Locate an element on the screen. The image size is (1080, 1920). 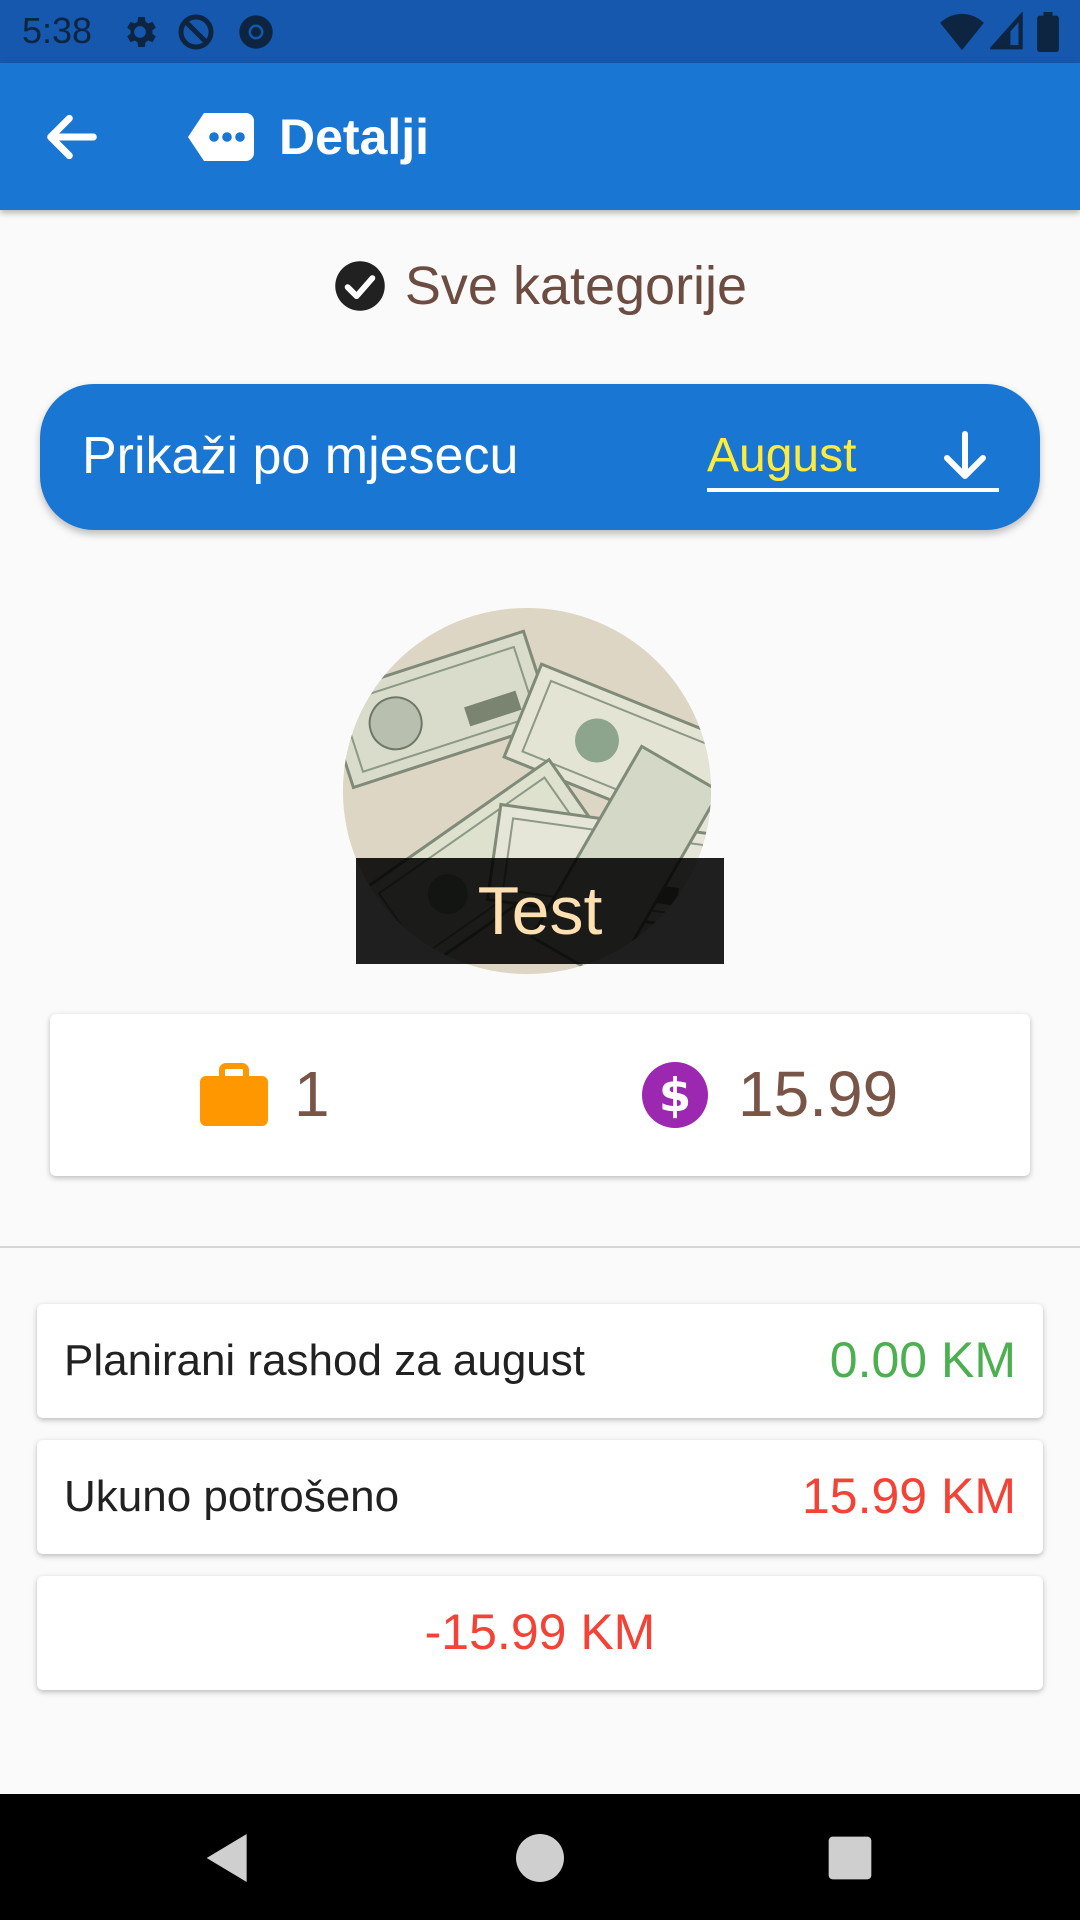
stats-card: 1 $ 15.99 is located at coordinates (540, 1095).